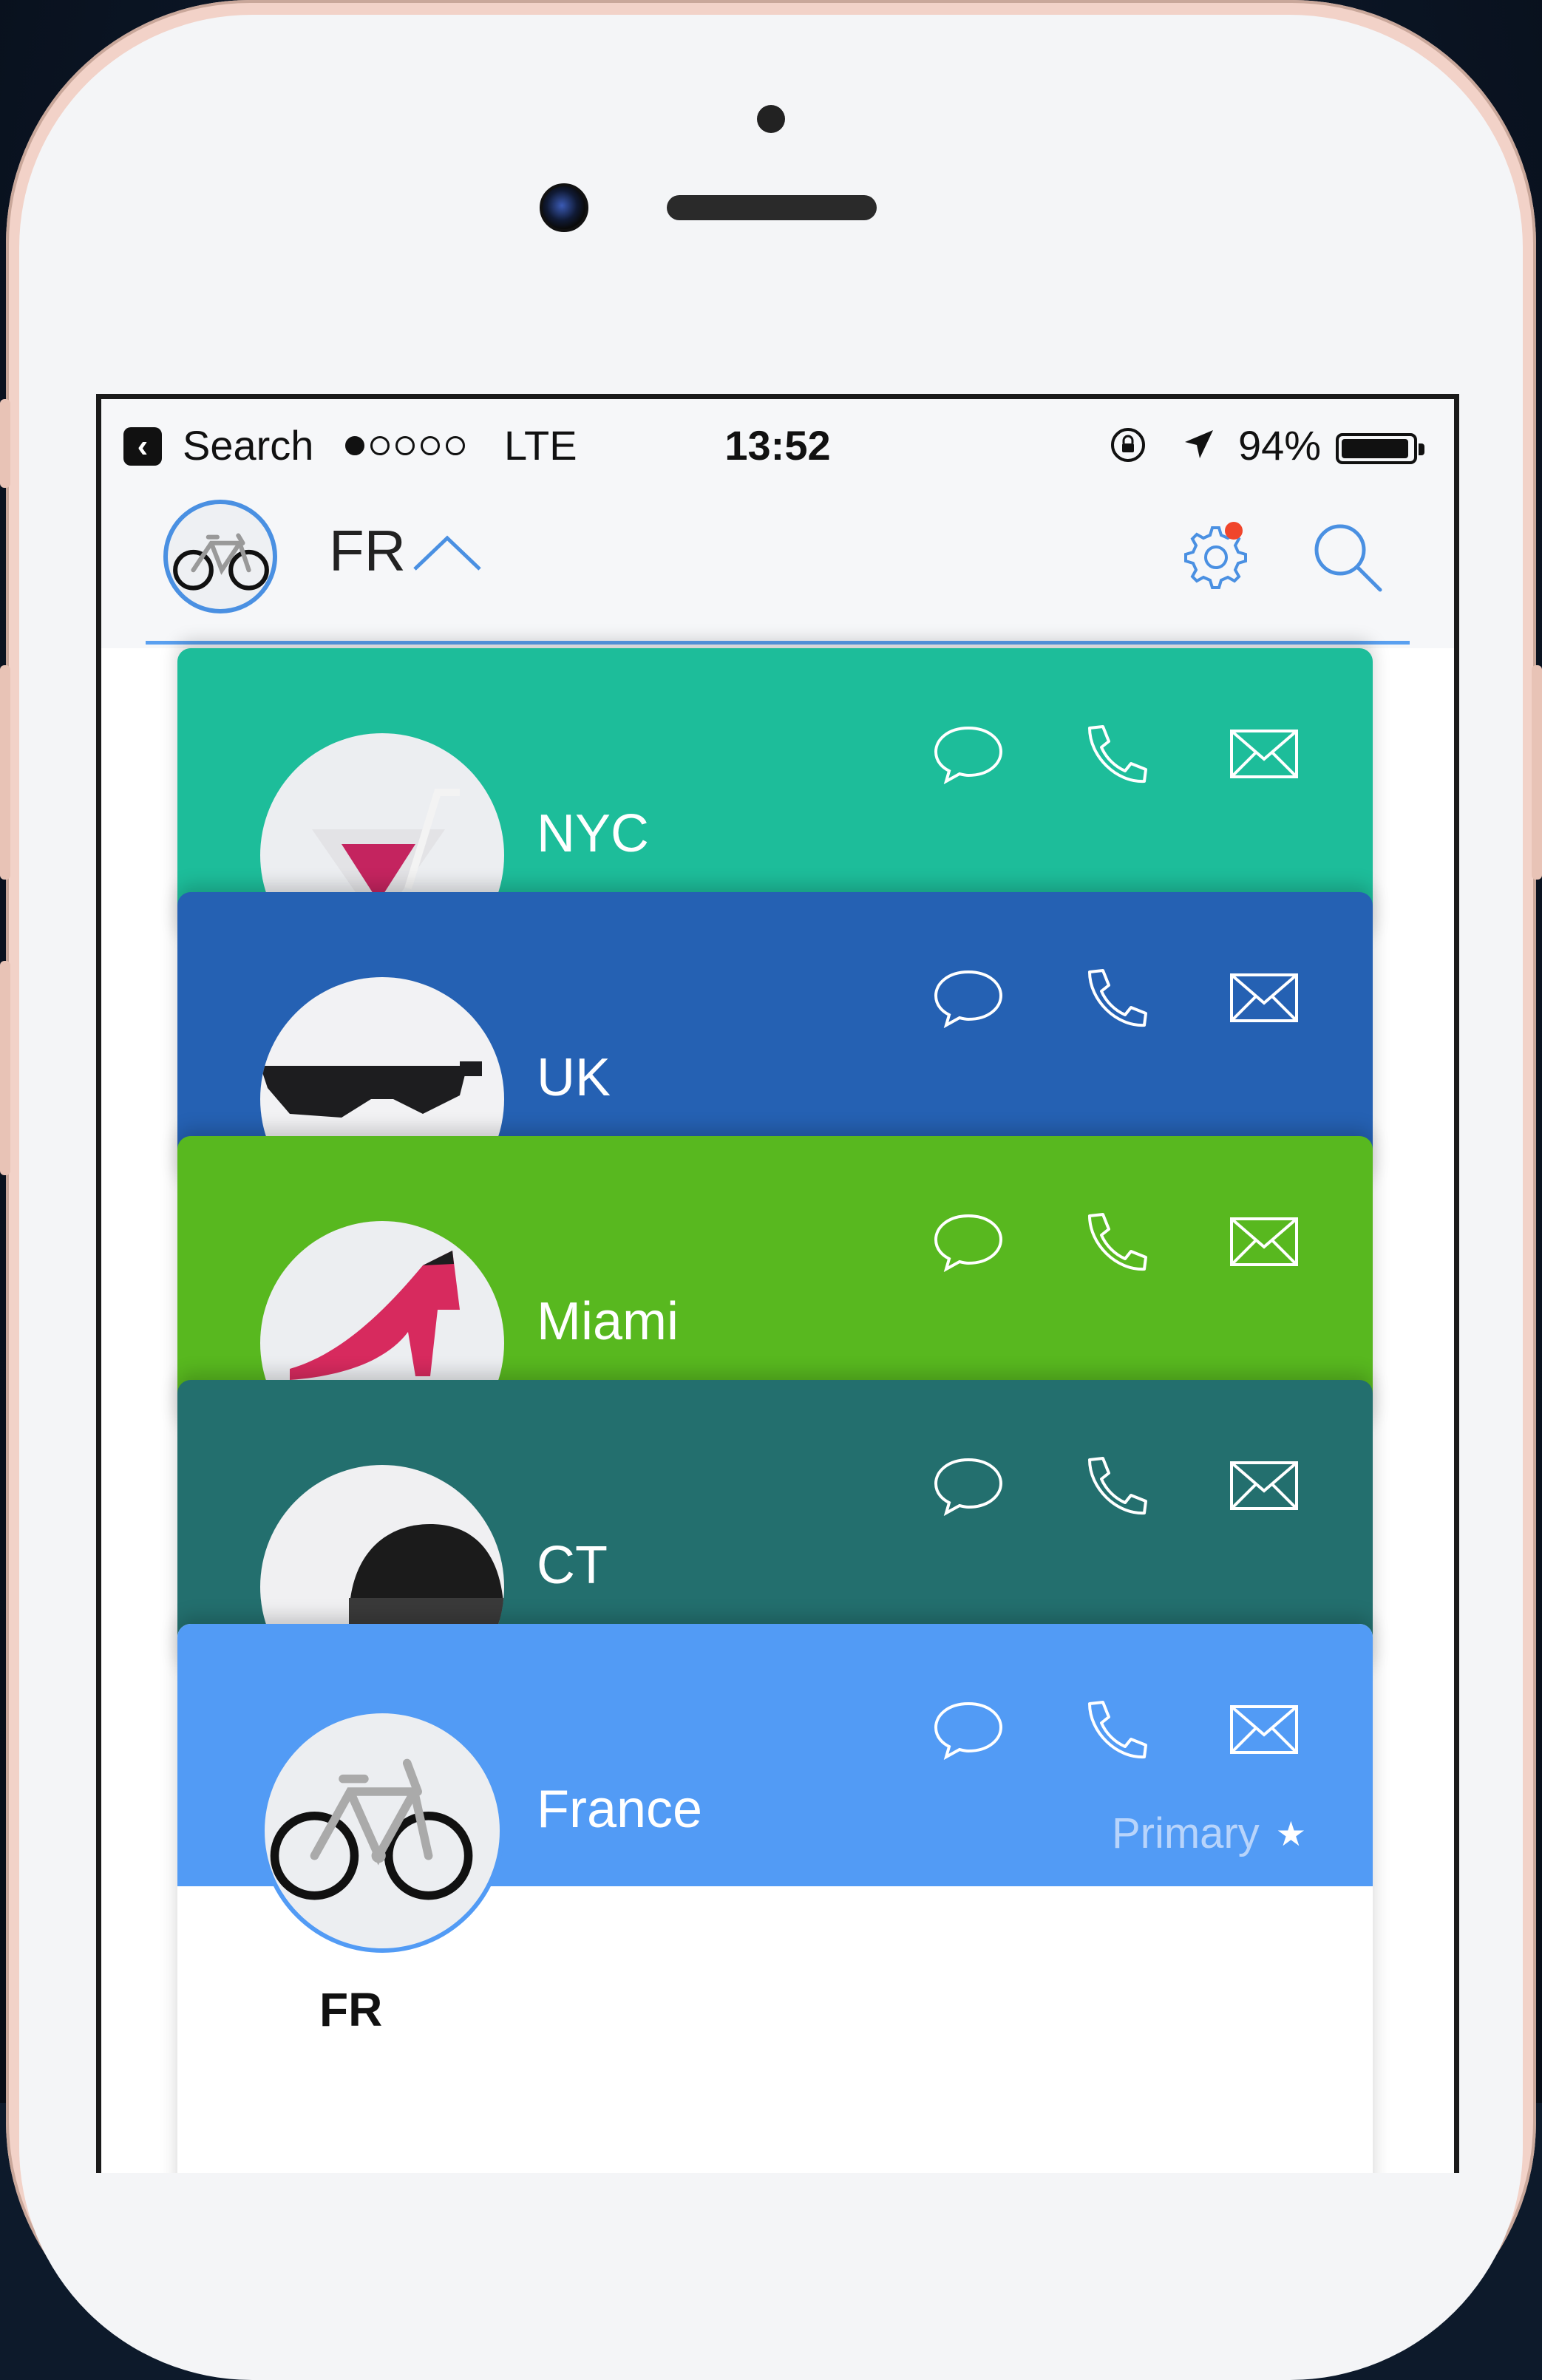 Image resolution: width=1542 pixels, height=2380 pixels. What do you see at coordinates (1280, 445) in the screenshot?
I see `battery-percent: 94%` at bounding box center [1280, 445].